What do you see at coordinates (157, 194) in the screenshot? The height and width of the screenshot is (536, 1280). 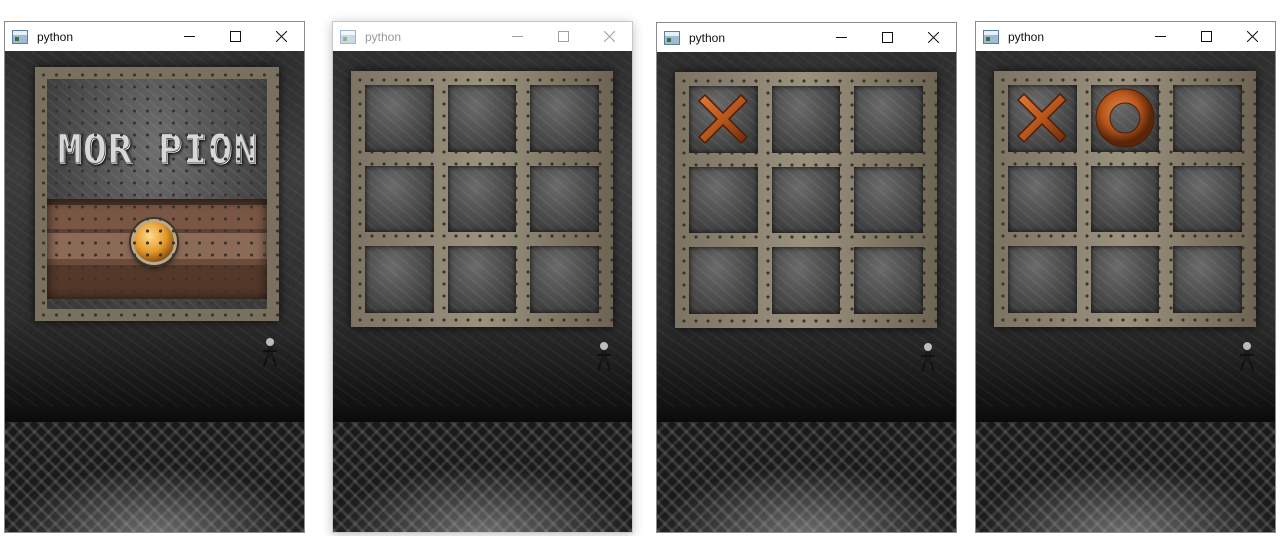 I see `title-panel: MOR PION` at bounding box center [157, 194].